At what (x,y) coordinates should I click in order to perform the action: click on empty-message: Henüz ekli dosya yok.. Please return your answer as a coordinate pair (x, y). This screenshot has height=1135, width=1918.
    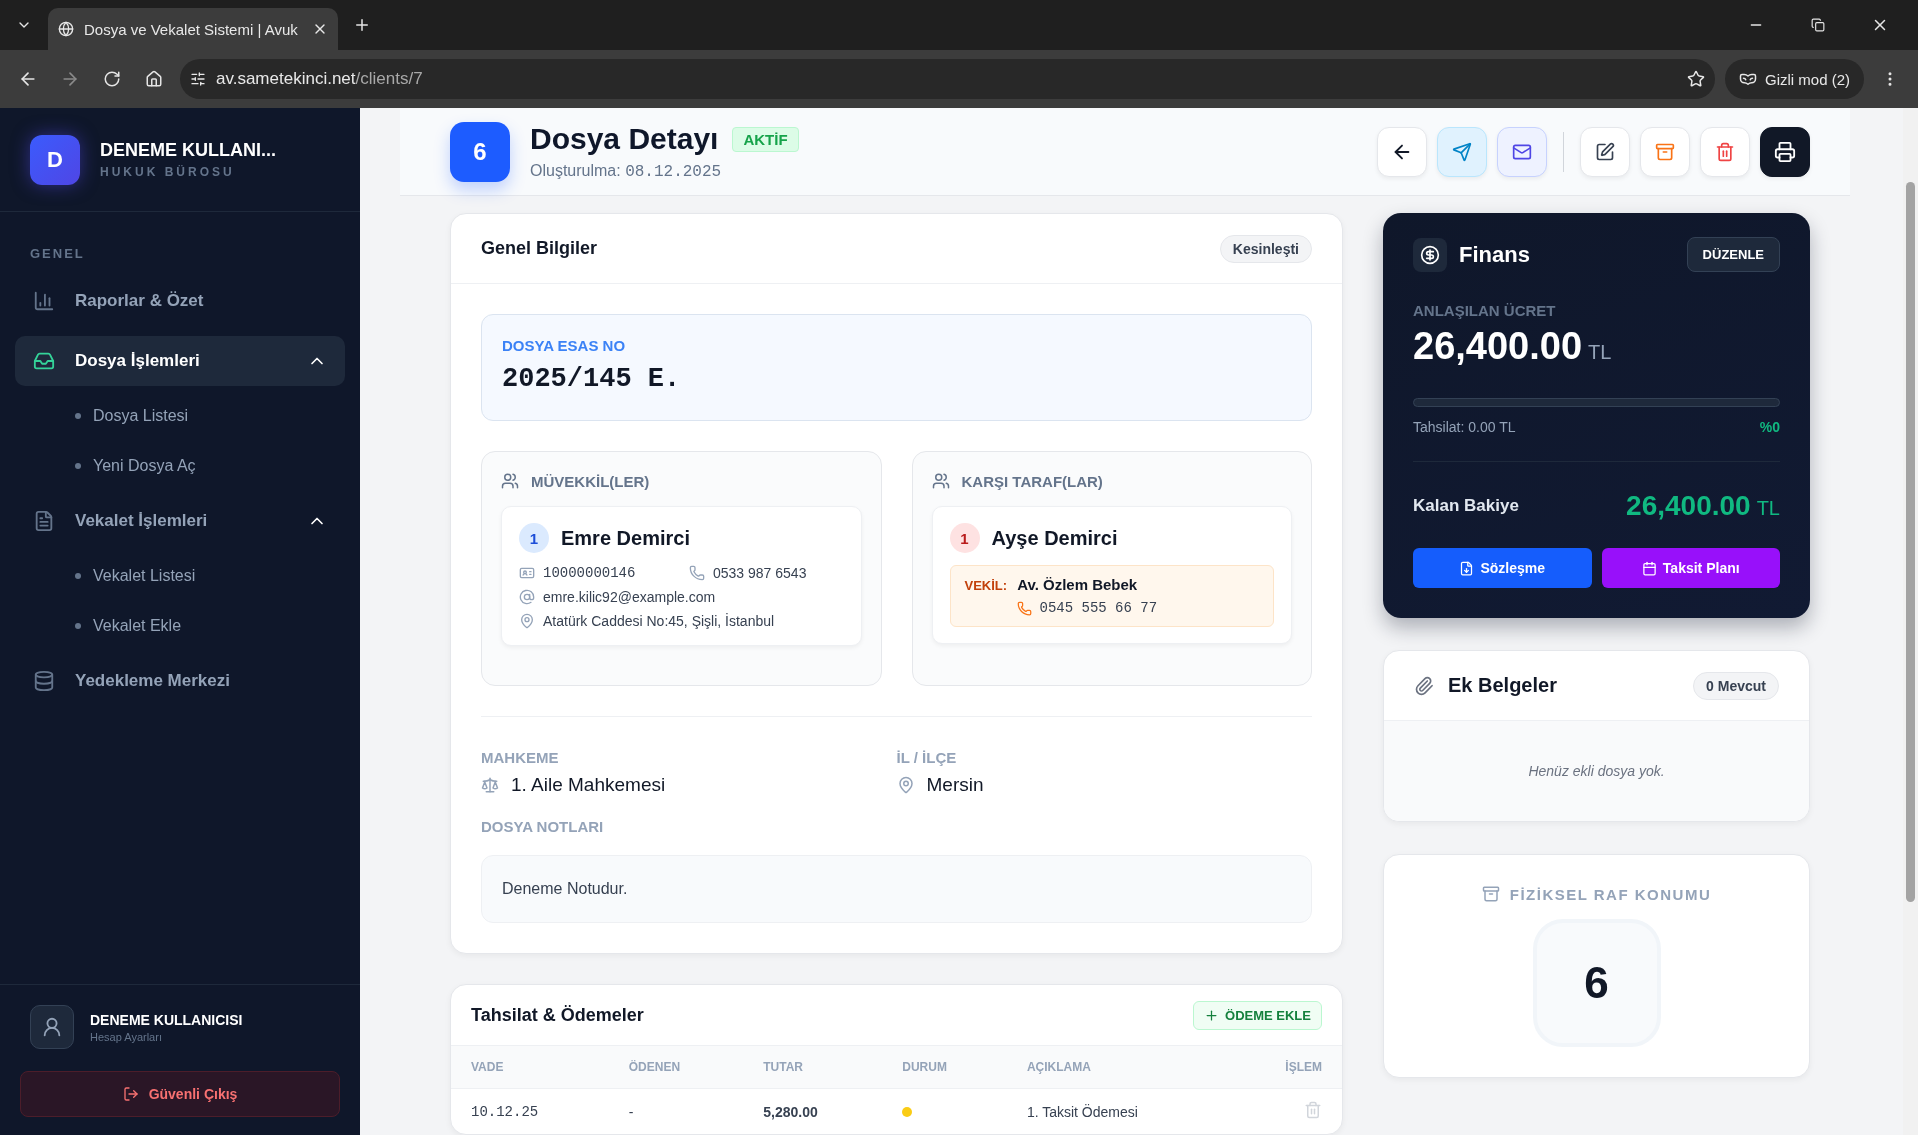
    Looking at the image, I should click on (1596, 771).